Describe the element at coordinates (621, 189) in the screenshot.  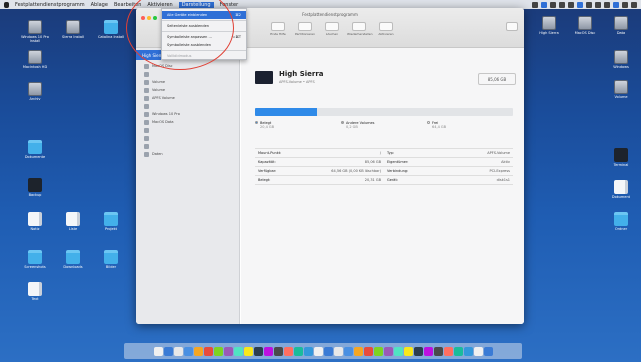
I see `desktop-icon-doc: Dokument` at that location.